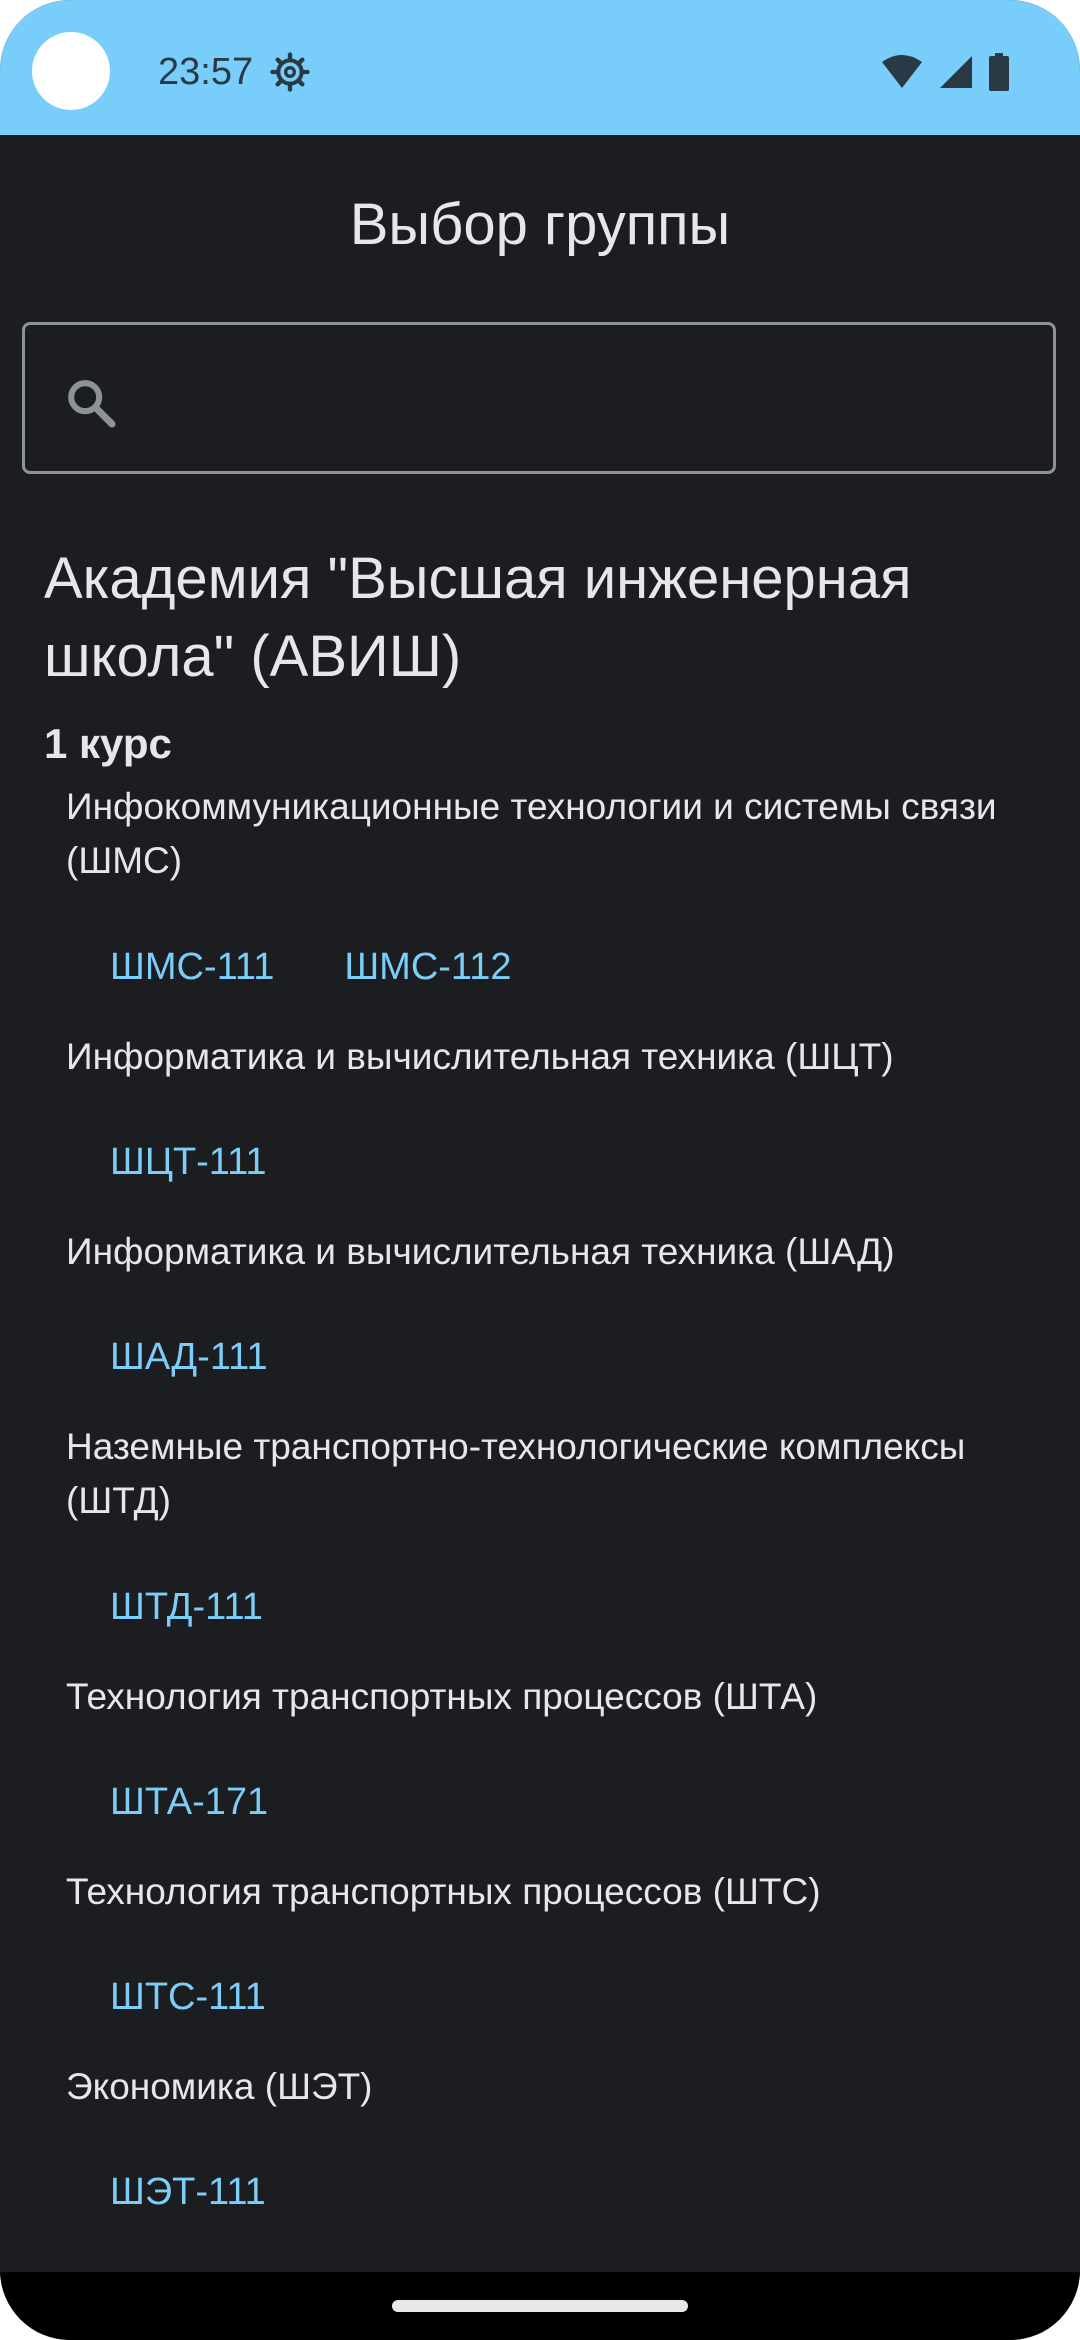 This screenshot has height=2340, width=1080. I want to click on group-links: ШАД-111, so click(189, 1357).